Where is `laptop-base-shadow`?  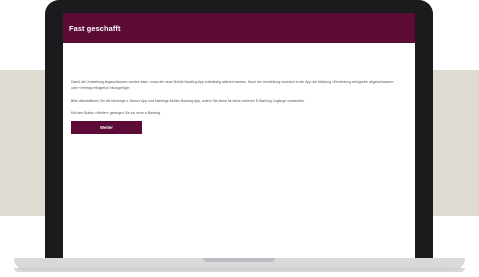 laptop-base-shadow is located at coordinates (239, 270).